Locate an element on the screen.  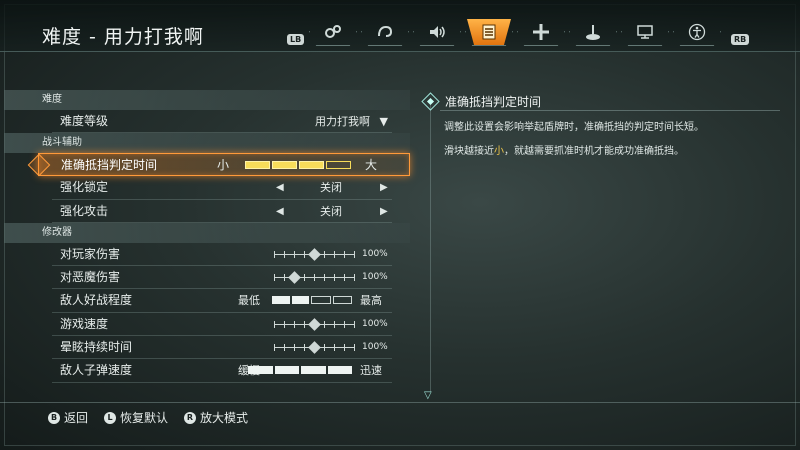
tab-graphics is located at coordinates (385, 32).